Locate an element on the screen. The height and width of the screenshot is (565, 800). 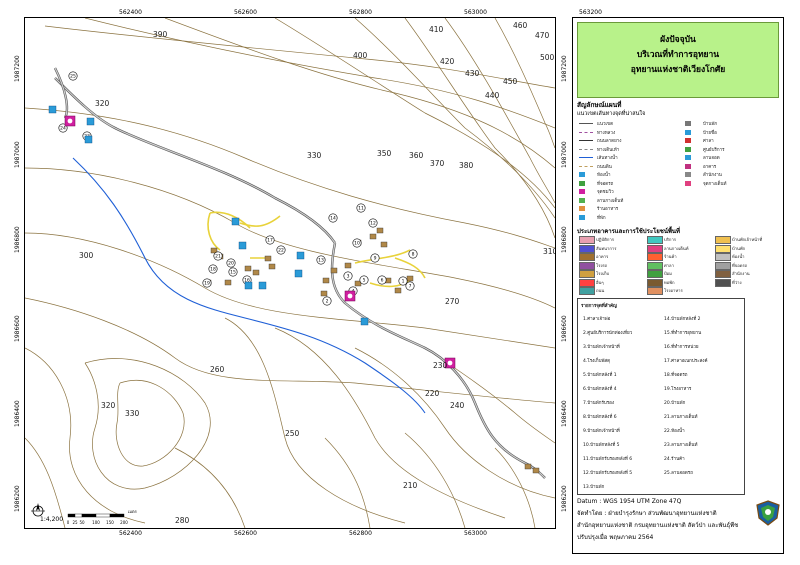
landuse-label: สันทนาการ is located at coordinates (606, 248).